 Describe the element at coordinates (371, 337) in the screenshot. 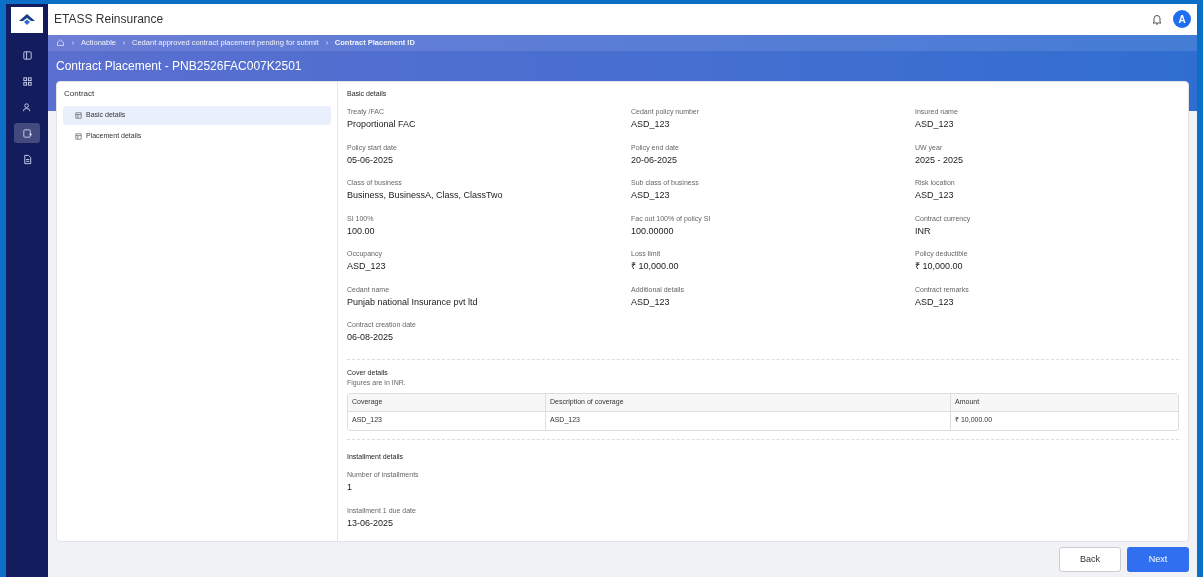

I see `field-value: 06-08-2025` at that location.